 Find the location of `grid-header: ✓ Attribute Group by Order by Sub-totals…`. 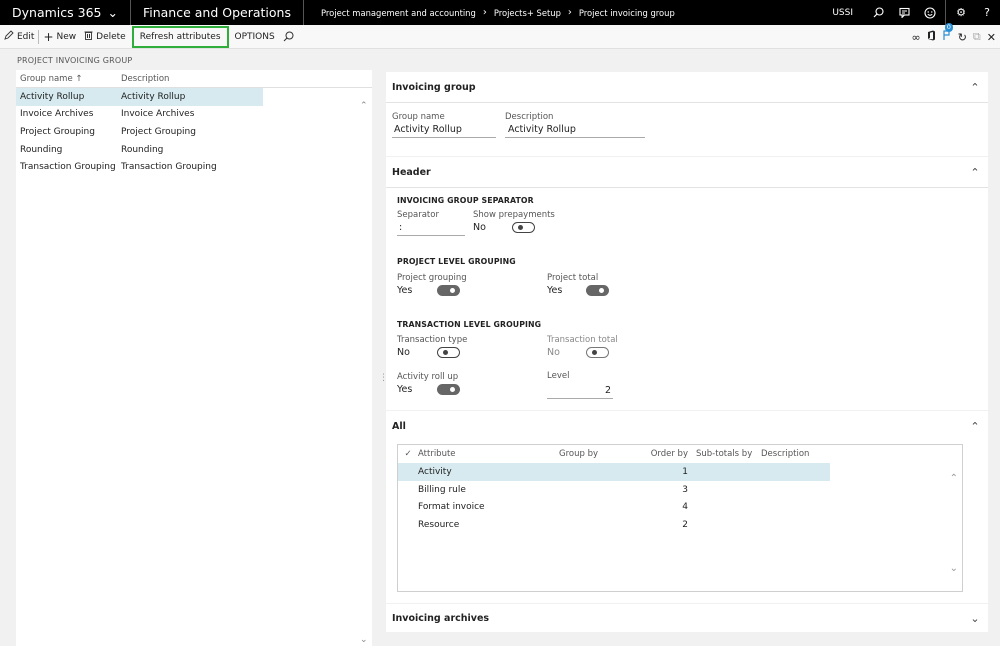

grid-header: ✓ Attribute Group by Order by Sub-totals… is located at coordinates (680, 454).